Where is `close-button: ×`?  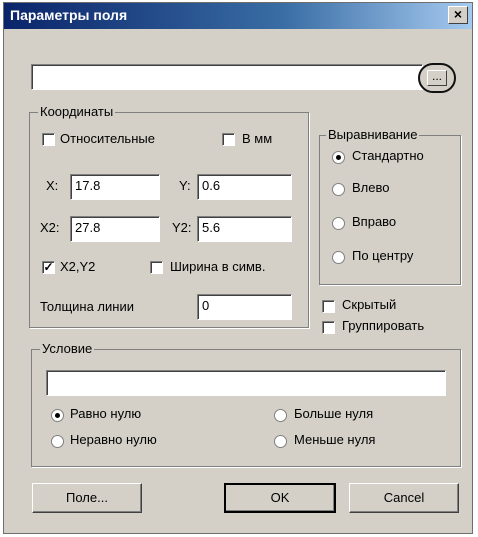 close-button: × is located at coordinates (458, 15).